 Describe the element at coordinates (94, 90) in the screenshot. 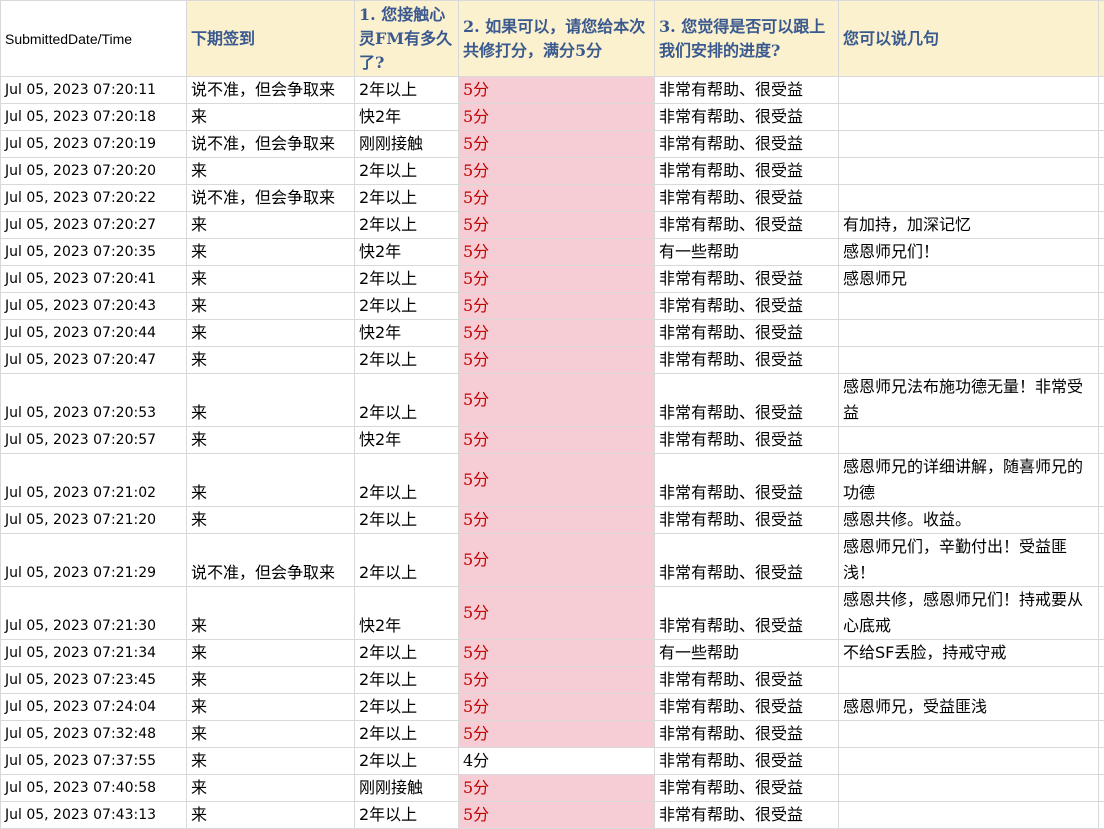

I see `date-cell: Jul 05, 2023 07:20:11` at that location.